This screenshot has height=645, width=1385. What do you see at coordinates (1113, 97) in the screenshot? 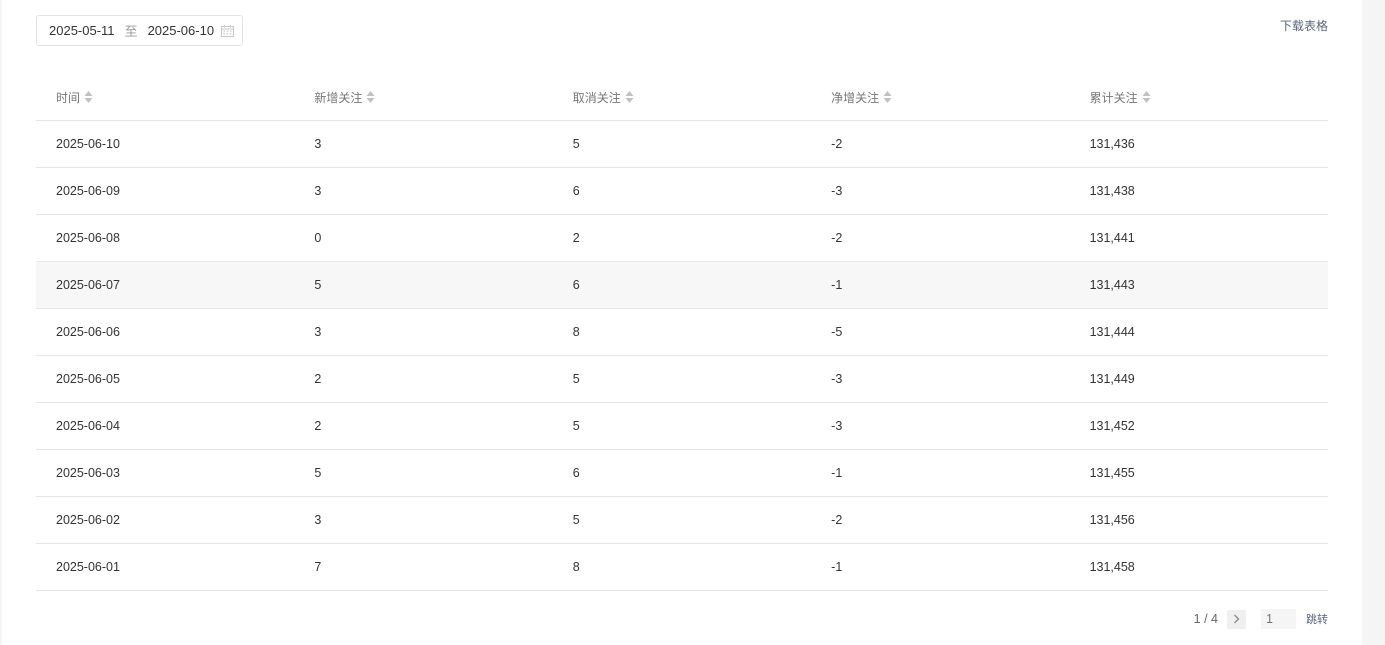
I see `column-header-label: 累计关注` at bounding box center [1113, 97].